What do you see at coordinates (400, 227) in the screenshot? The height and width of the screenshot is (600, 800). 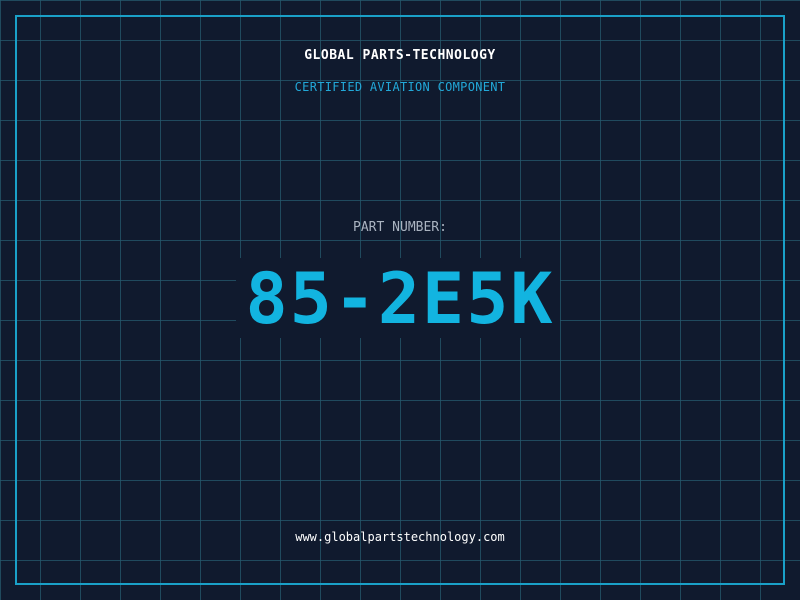 I see `part-number-label: PART NUMBER:` at bounding box center [400, 227].